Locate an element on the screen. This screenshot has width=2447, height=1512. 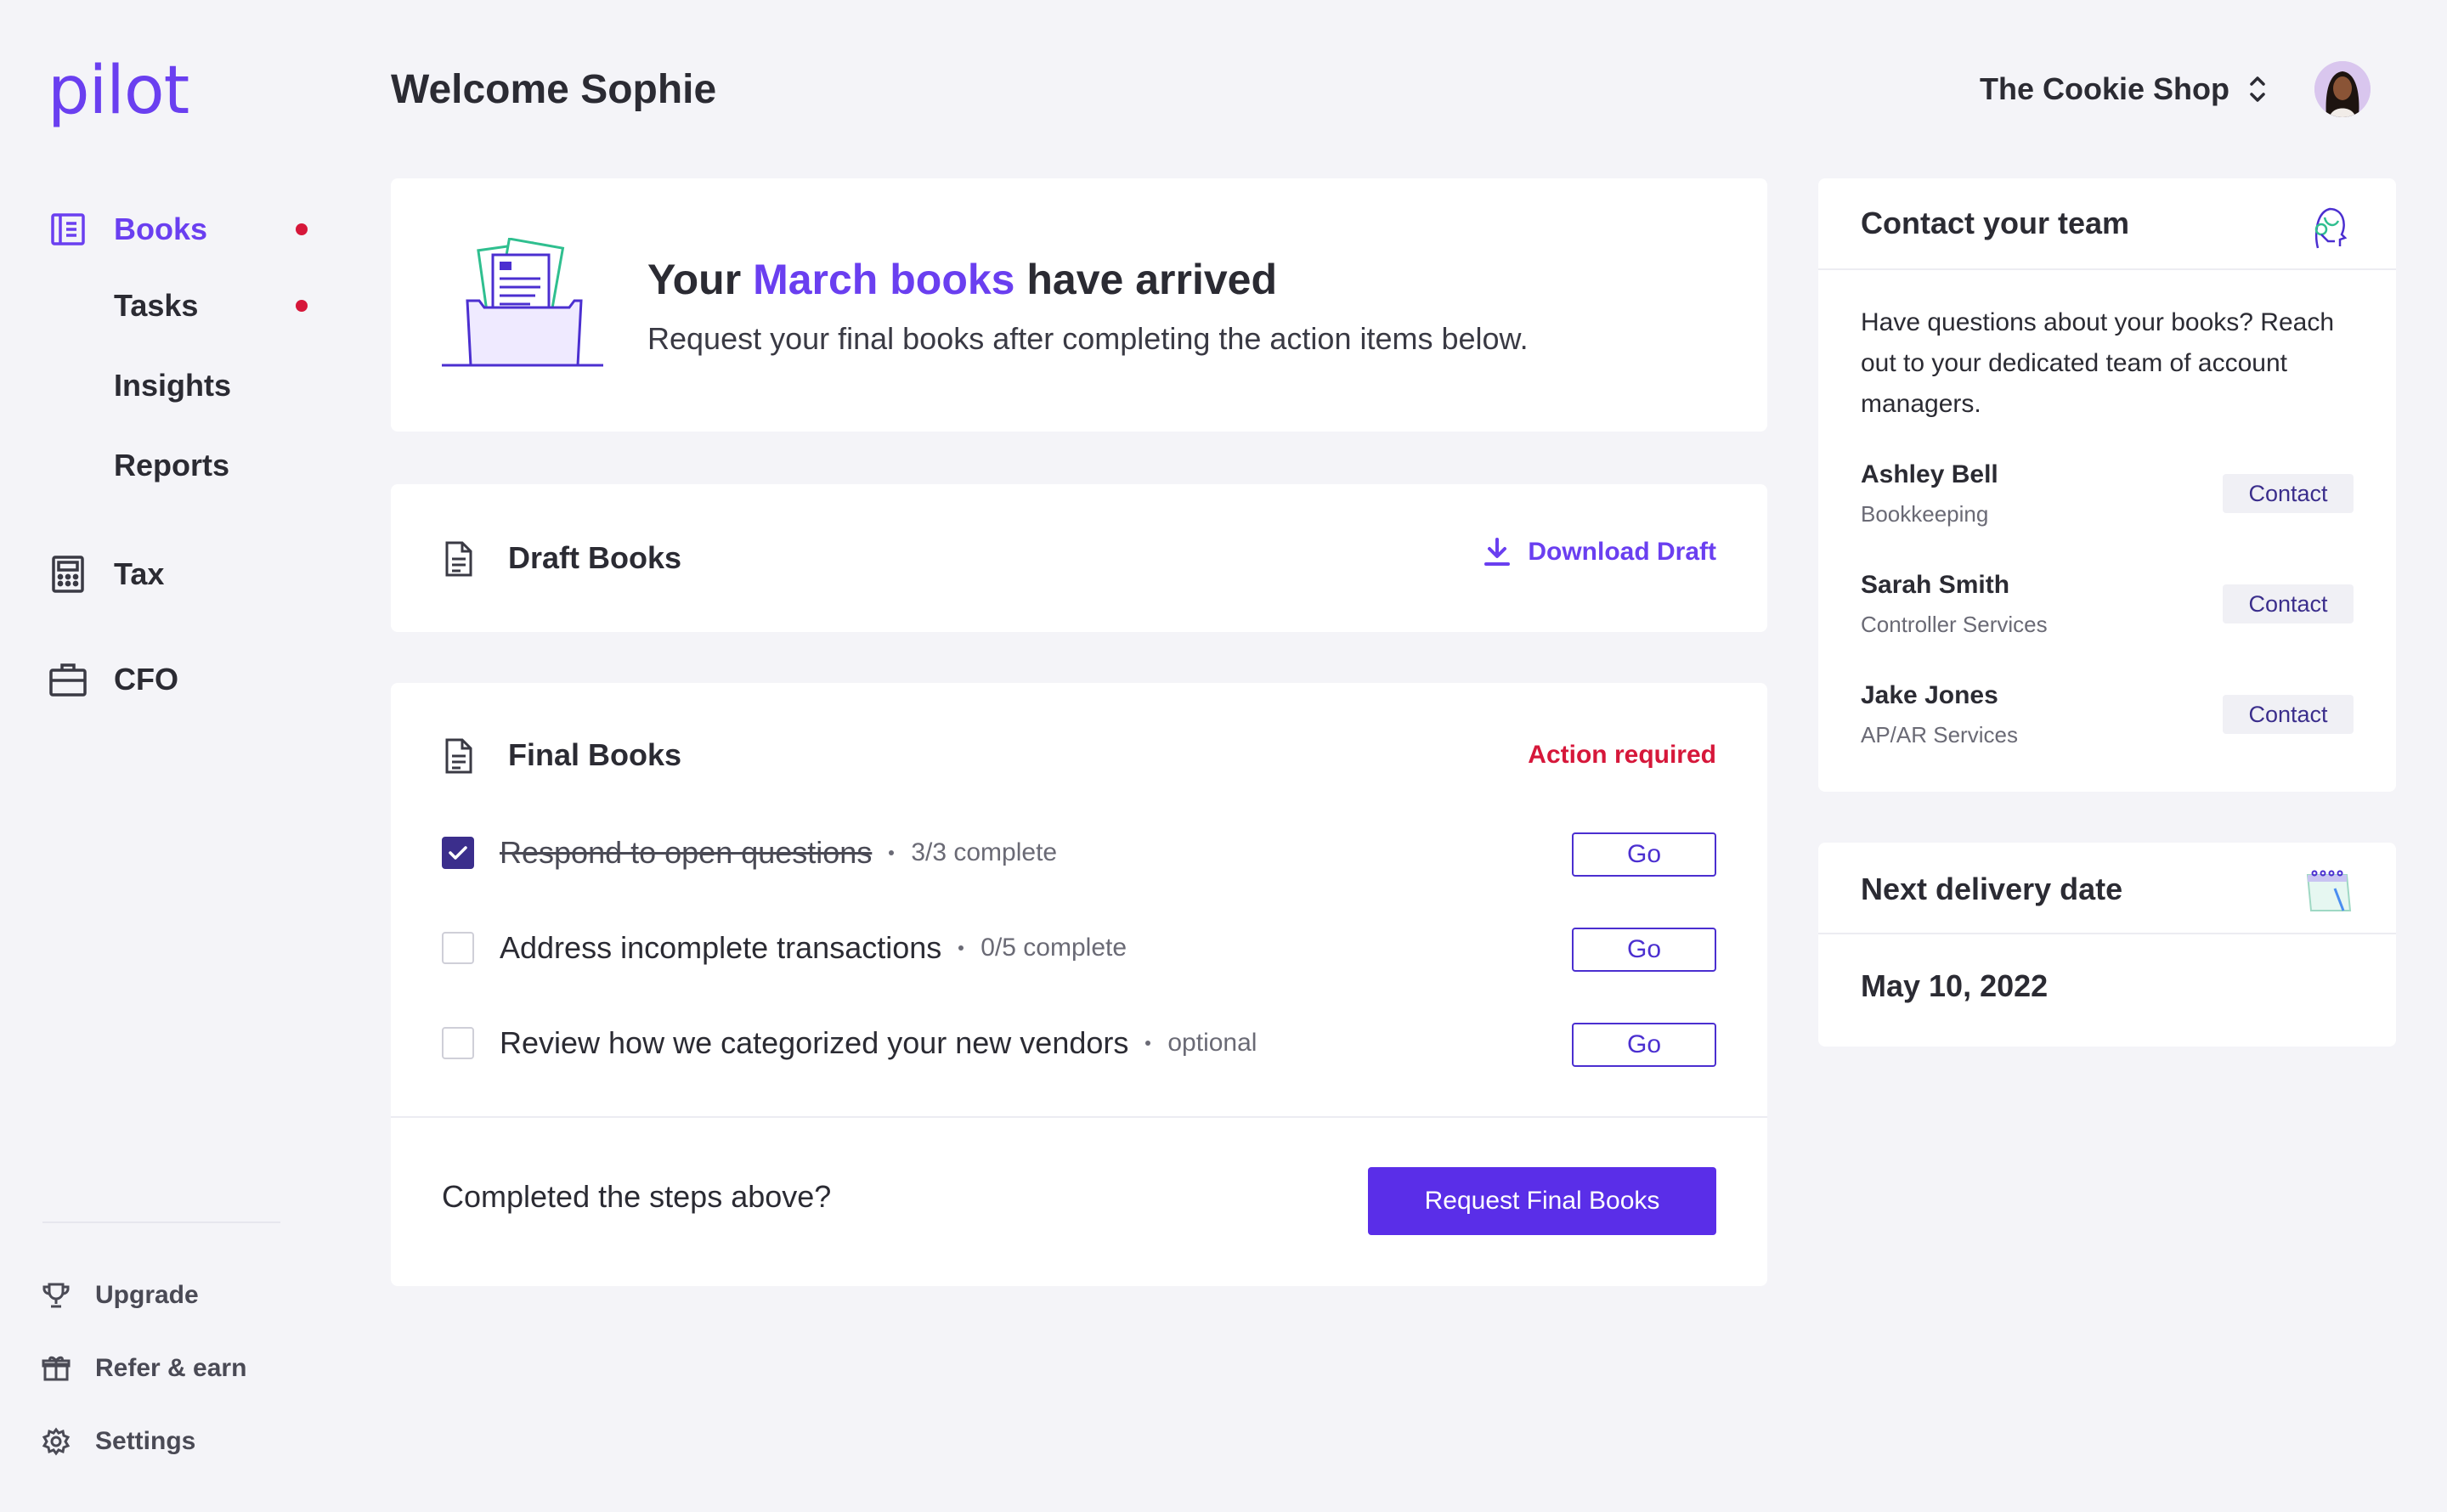
trophy-icon is located at coordinates (56, 1295).